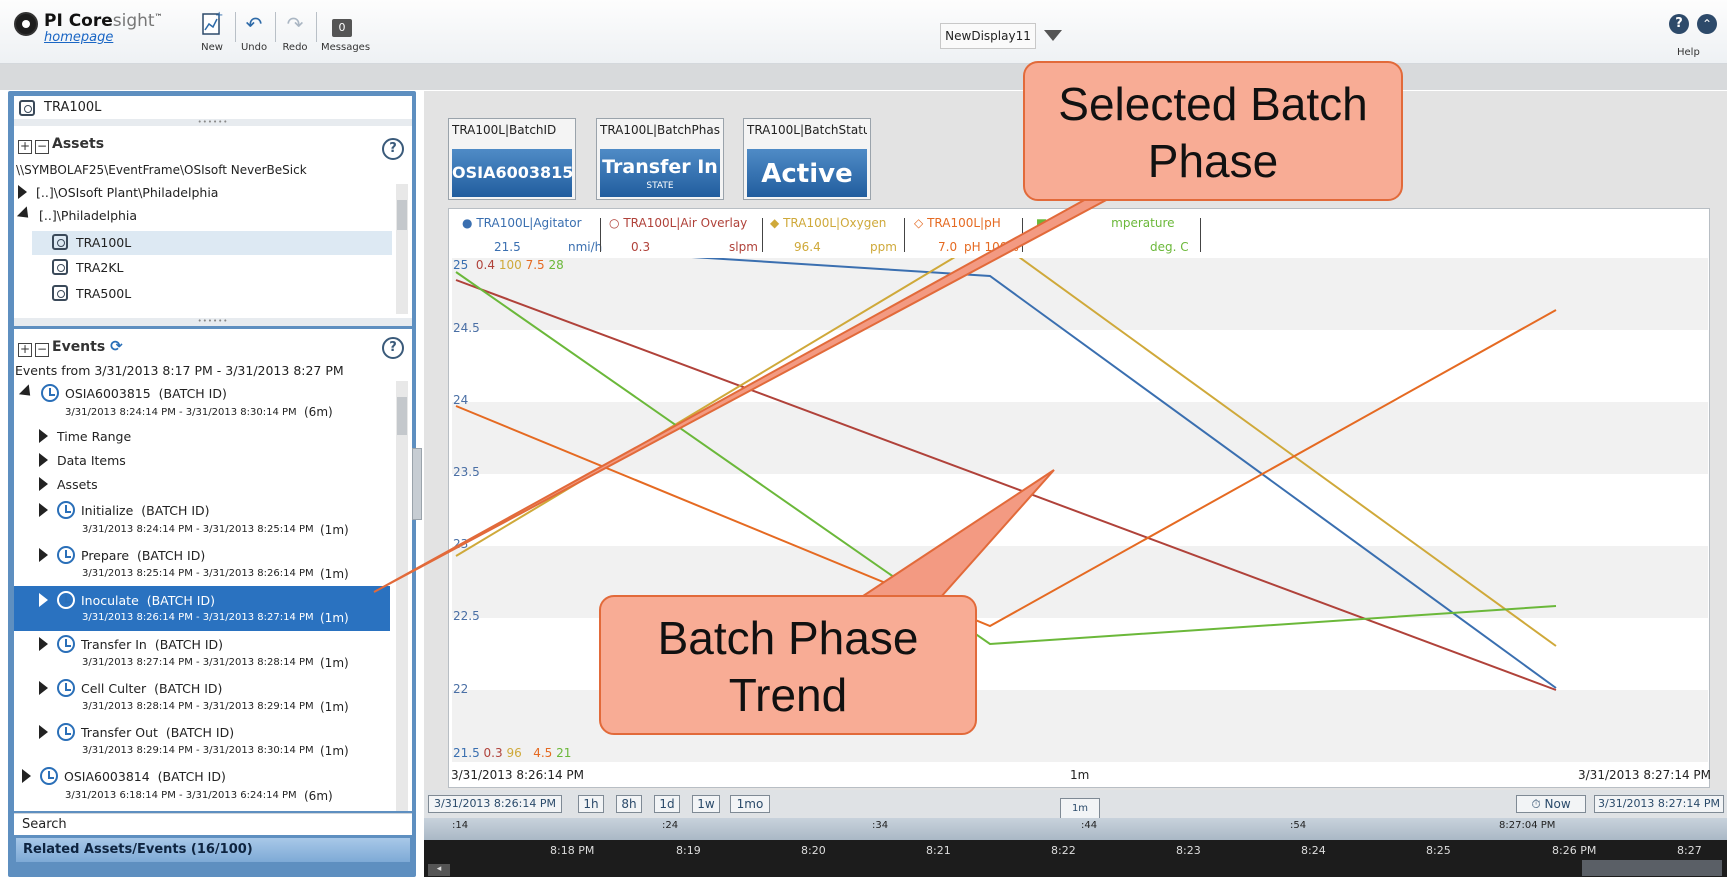  I want to click on legend-unit: ppm, so click(883, 247).